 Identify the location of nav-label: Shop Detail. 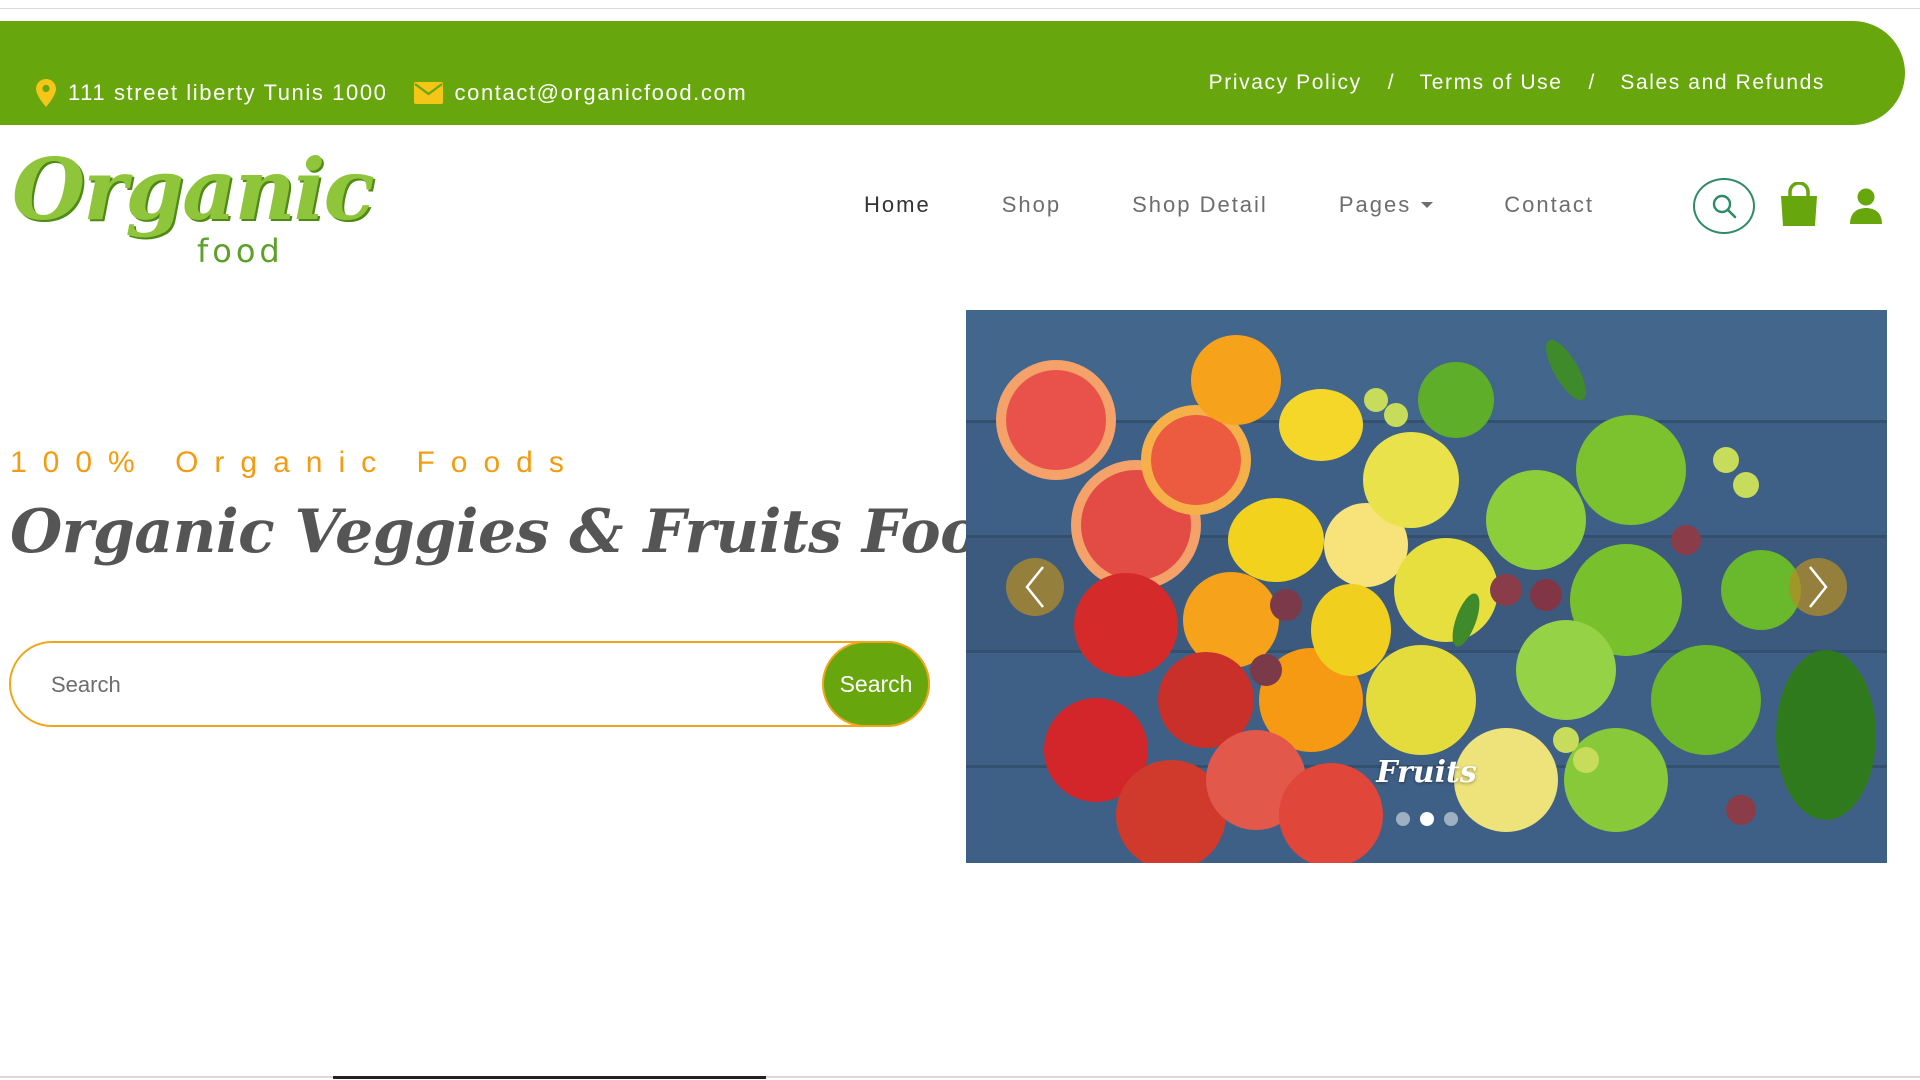
(1200, 204).